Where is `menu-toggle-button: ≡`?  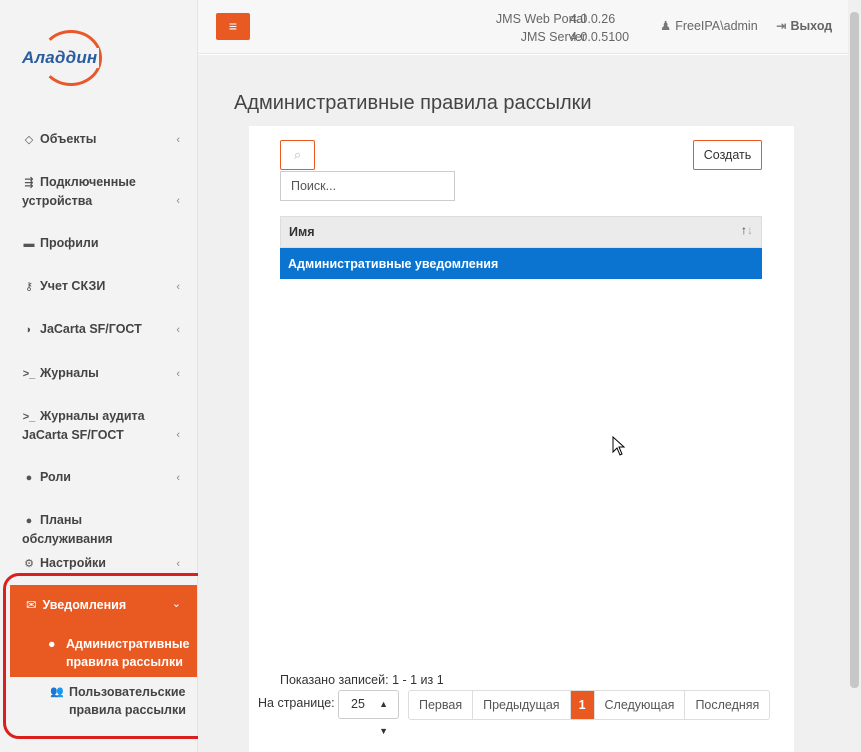 menu-toggle-button: ≡ is located at coordinates (233, 26).